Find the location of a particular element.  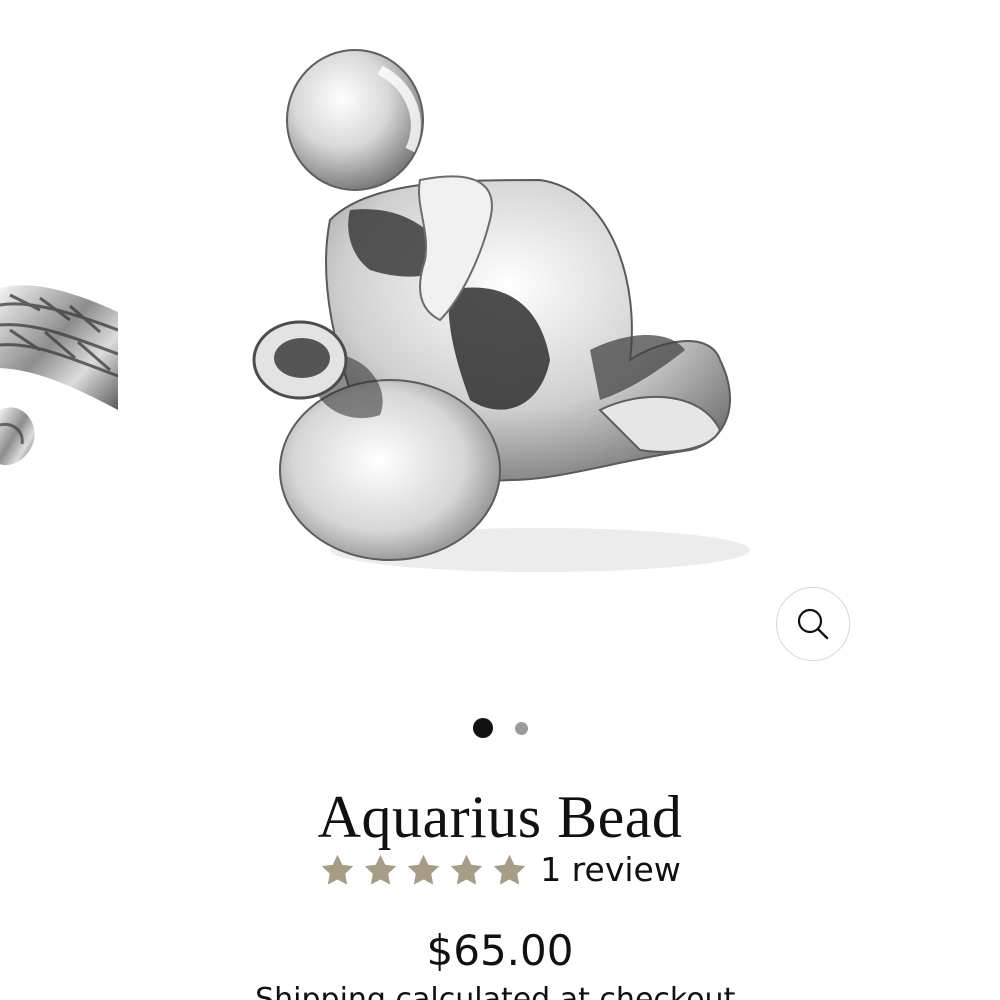

shipping-text: Shipping is located at coordinates (325, 991).